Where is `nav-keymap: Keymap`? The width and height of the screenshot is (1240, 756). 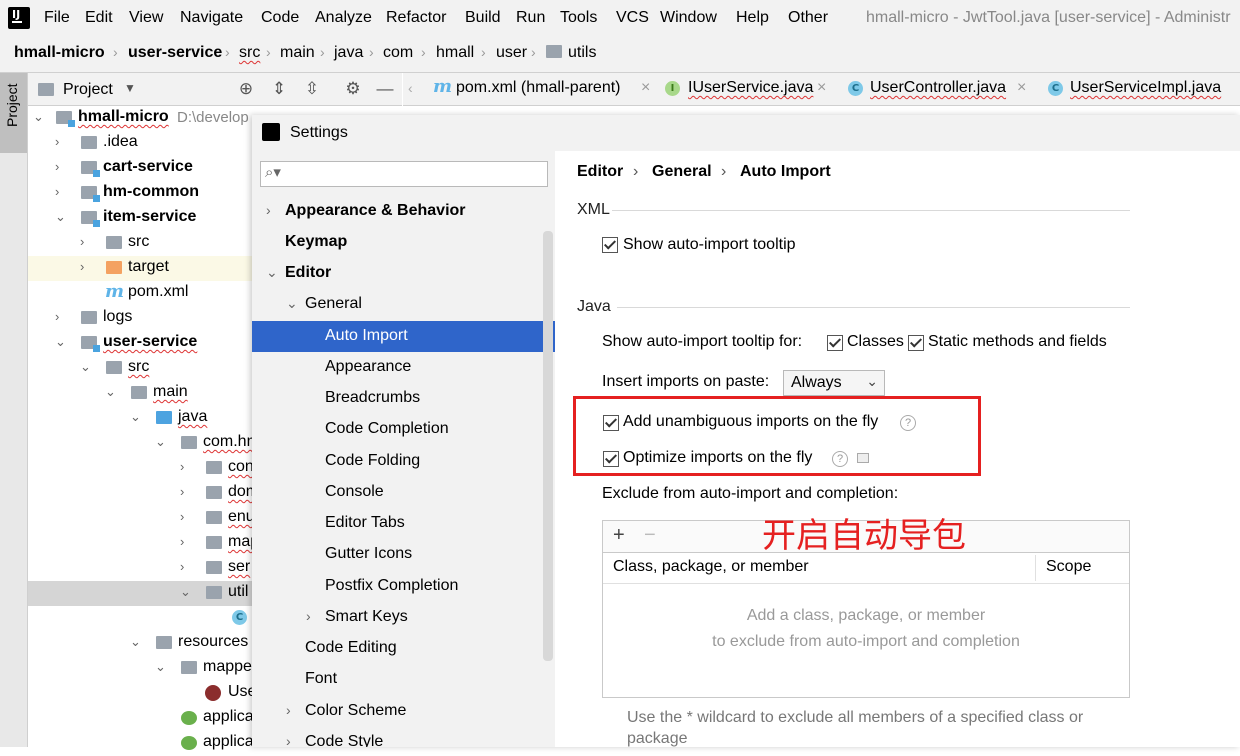
nav-keymap: Keymap is located at coordinates (403, 242).